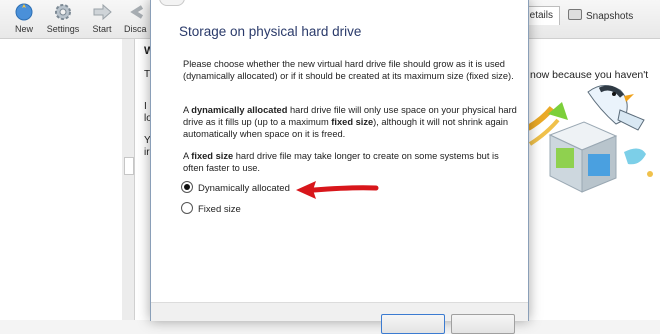 This screenshot has height=334, width=660. I want to click on tab-snapshots-label: Snapshots, so click(610, 16).